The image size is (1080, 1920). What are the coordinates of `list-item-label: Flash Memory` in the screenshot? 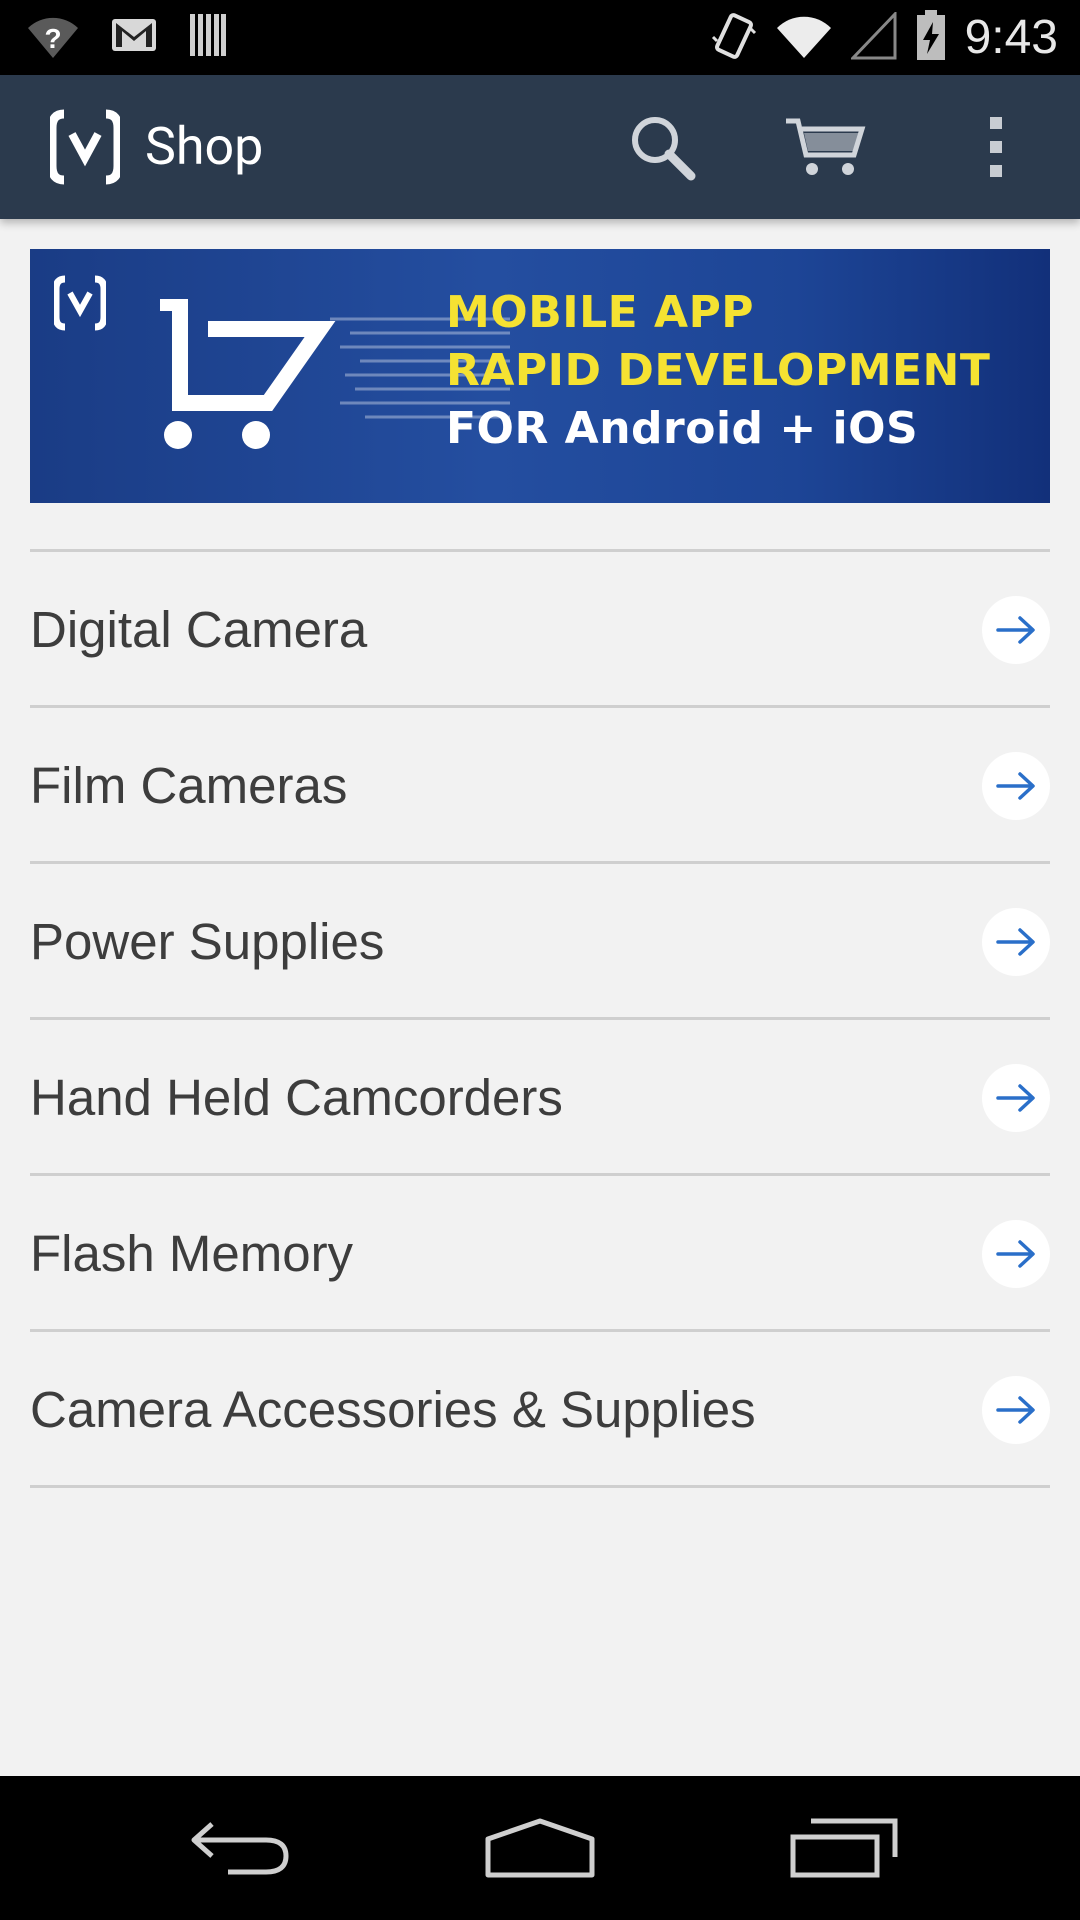 It's located at (192, 1253).